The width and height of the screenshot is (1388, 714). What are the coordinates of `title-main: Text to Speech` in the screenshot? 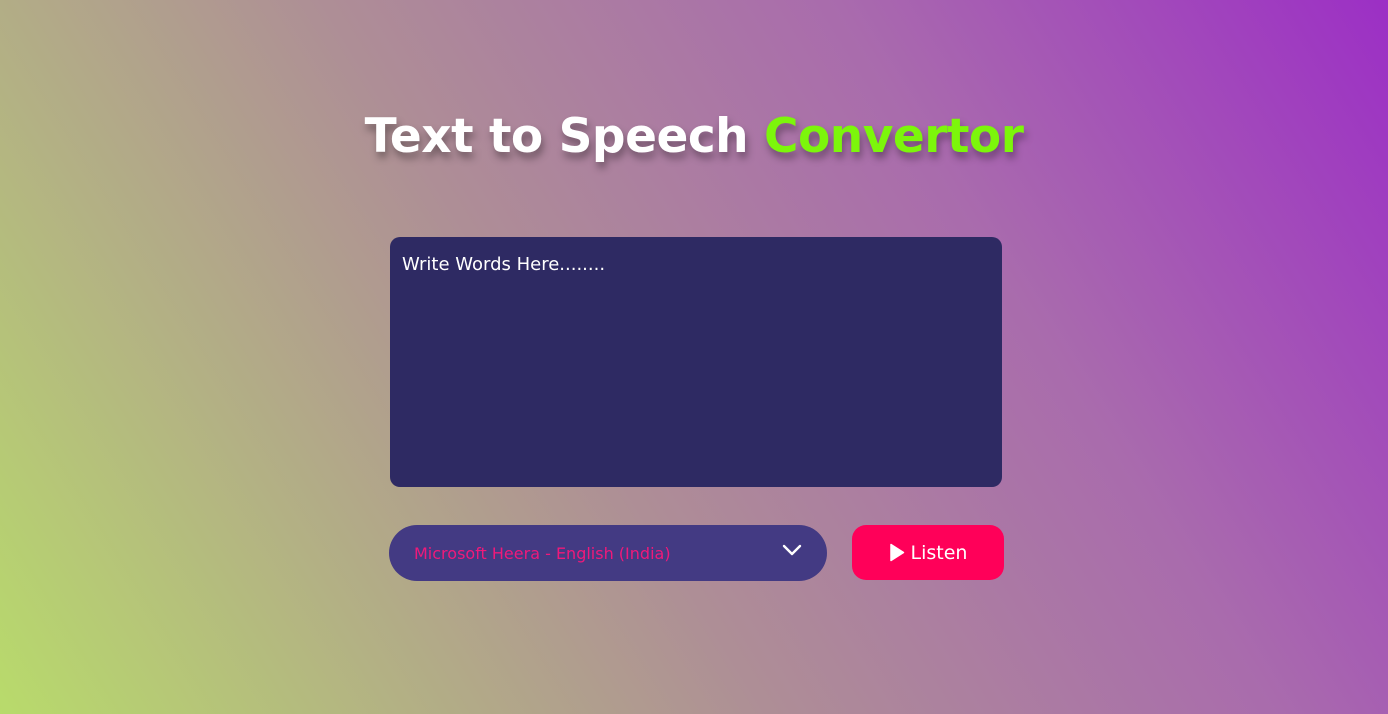 It's located at (556, 136).